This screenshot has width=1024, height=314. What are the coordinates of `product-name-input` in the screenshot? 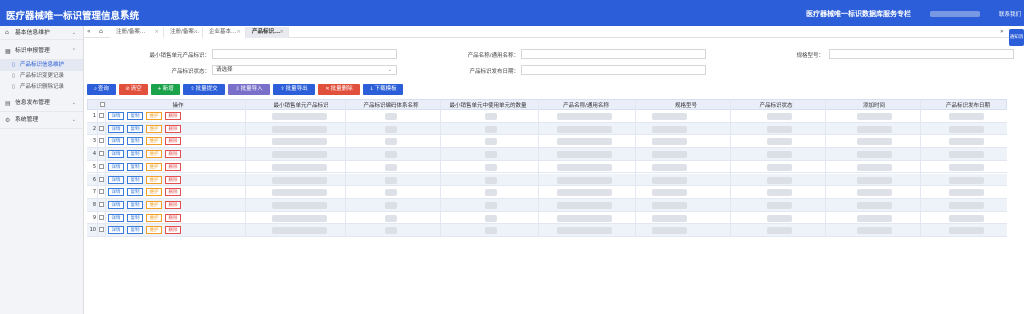 It's located at (613, 54).